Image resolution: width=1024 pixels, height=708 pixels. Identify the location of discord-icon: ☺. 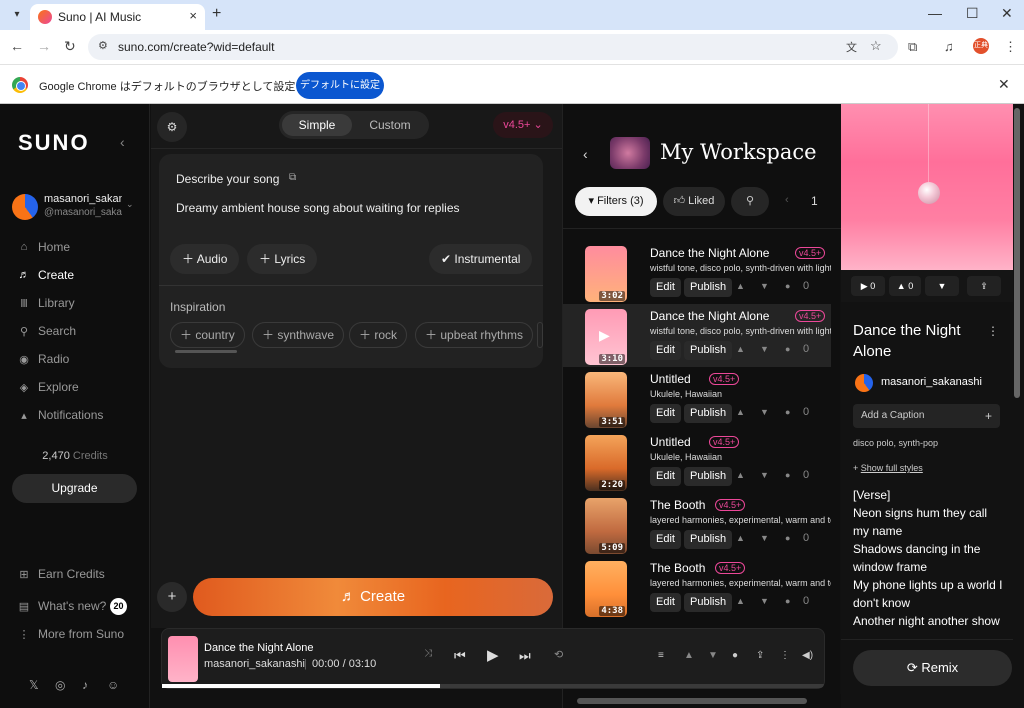
(113, 685).